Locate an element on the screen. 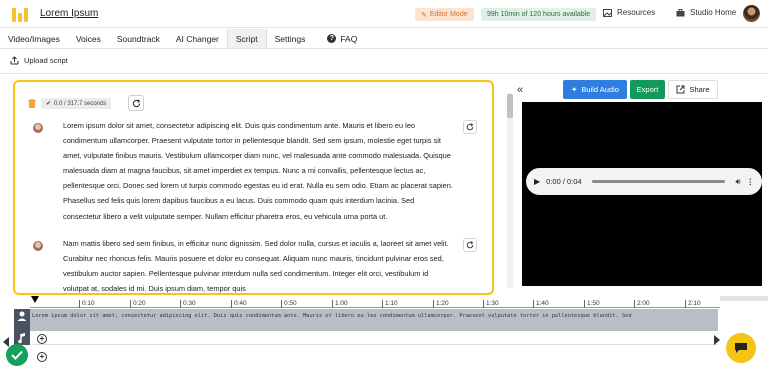 Image resolution: width=768 pixels, height=373 pixels. tab-label: Settings is located at coordinates (290, 38).